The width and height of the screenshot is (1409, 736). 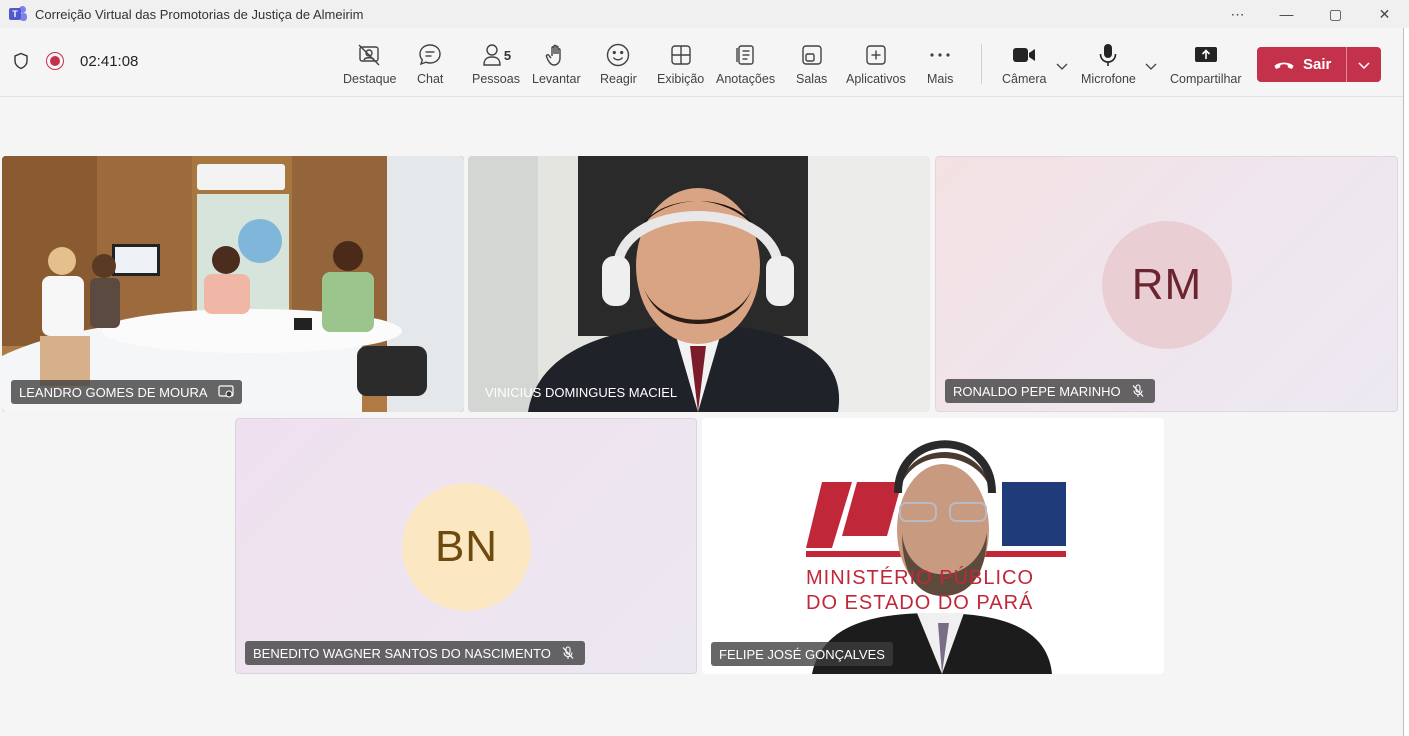 I want to click on hang-up-icon, so click(x=1284, y=65).